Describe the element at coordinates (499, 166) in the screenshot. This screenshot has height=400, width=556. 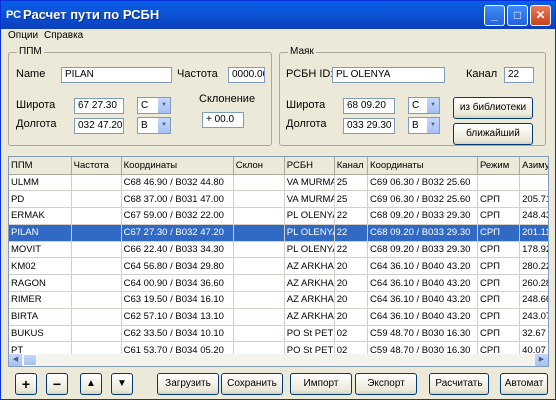
I see `column-header: Режим` at that location.